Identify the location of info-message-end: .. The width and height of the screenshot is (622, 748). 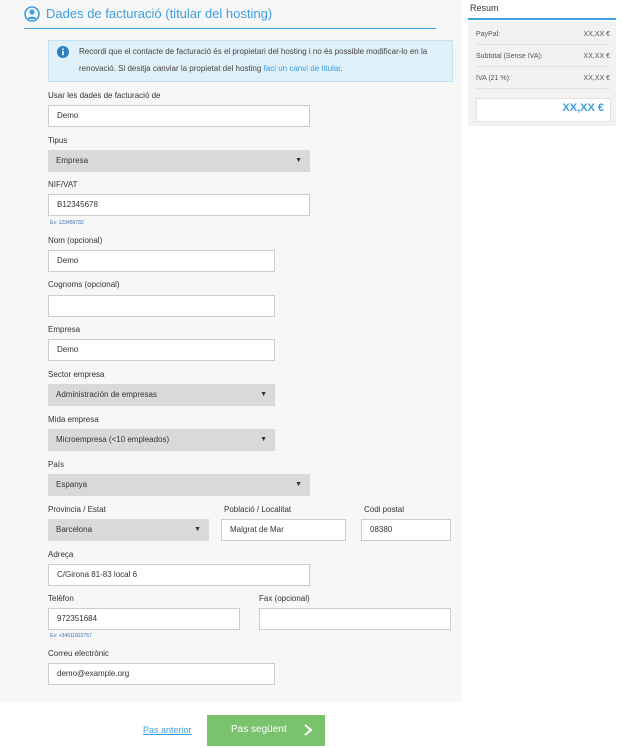
(341, 68).